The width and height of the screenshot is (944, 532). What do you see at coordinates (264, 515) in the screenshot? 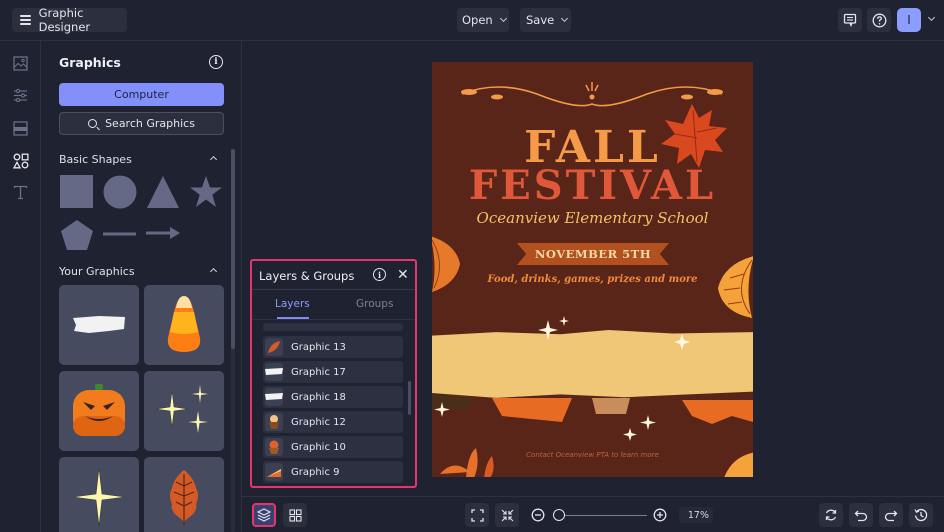
I see `layers-toggle-button` at bounding box center [264, 515].